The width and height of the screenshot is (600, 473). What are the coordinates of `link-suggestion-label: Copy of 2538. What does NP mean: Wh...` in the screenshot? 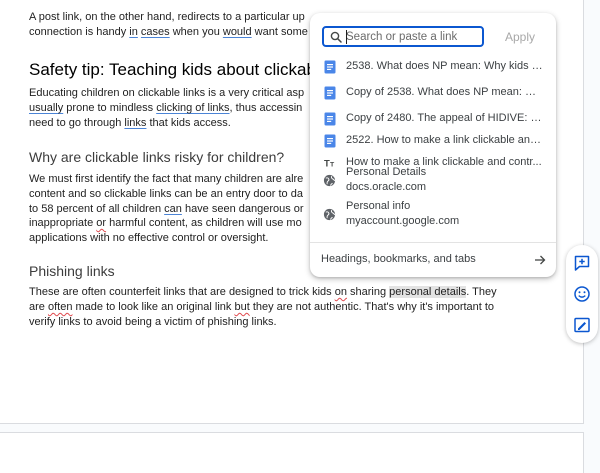 It's located at (445, 92).